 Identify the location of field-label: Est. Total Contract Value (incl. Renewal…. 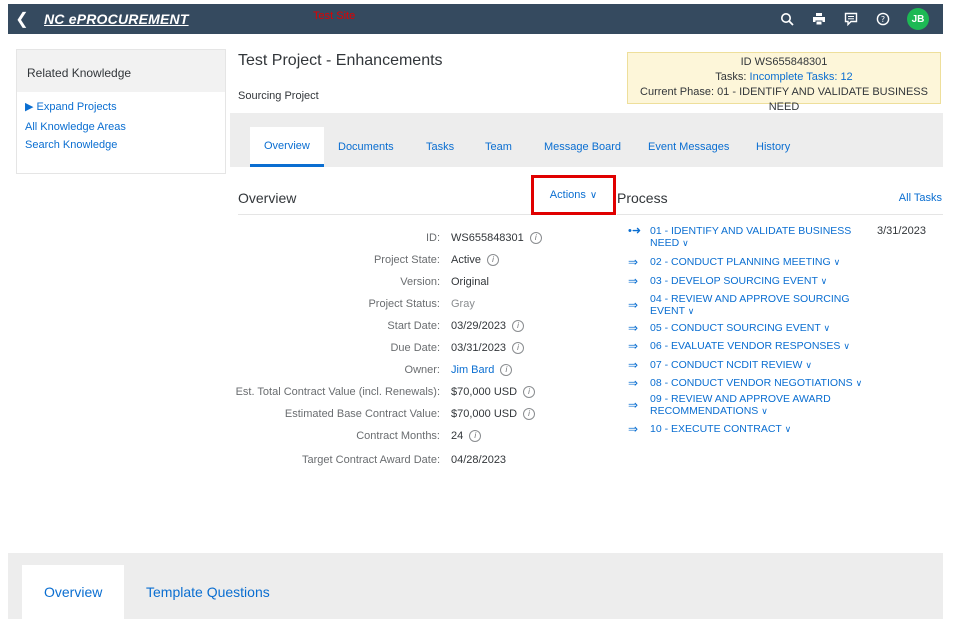
(337, 392).